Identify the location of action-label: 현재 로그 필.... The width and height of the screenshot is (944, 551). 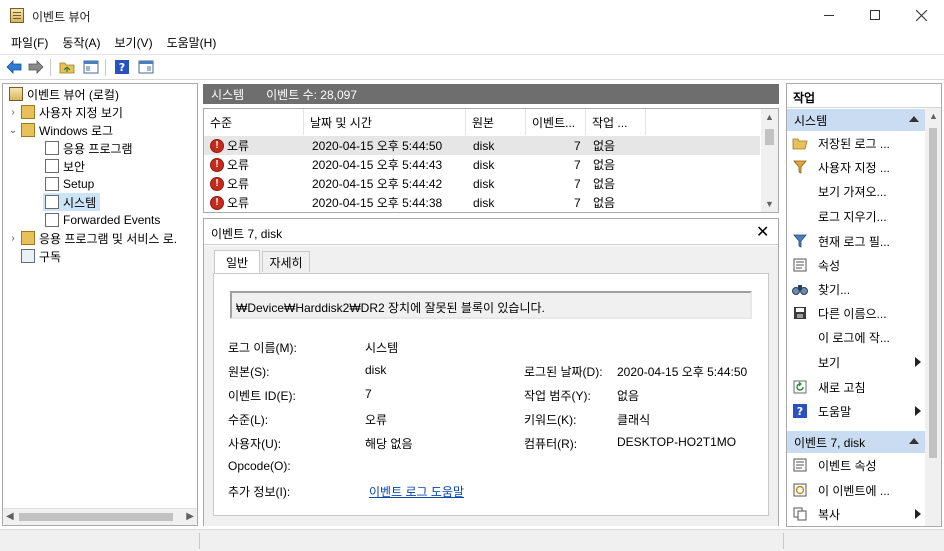
(854, 241).